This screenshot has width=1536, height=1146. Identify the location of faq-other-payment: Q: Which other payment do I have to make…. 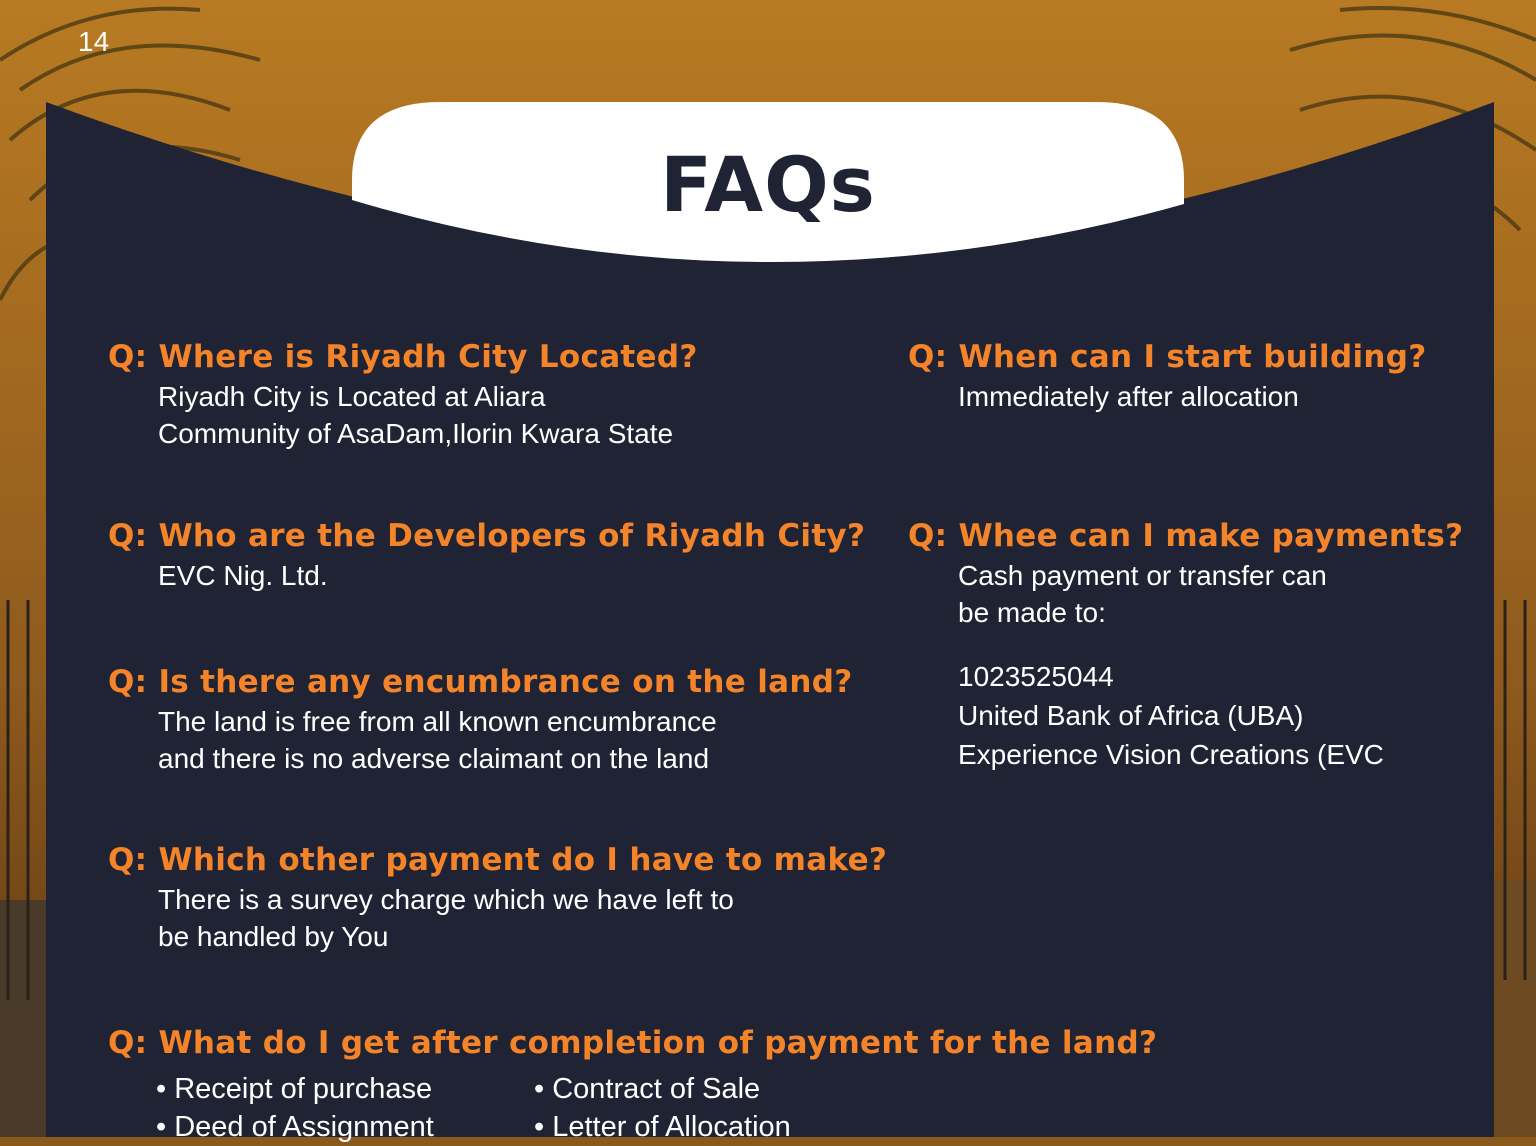
(497, 898).